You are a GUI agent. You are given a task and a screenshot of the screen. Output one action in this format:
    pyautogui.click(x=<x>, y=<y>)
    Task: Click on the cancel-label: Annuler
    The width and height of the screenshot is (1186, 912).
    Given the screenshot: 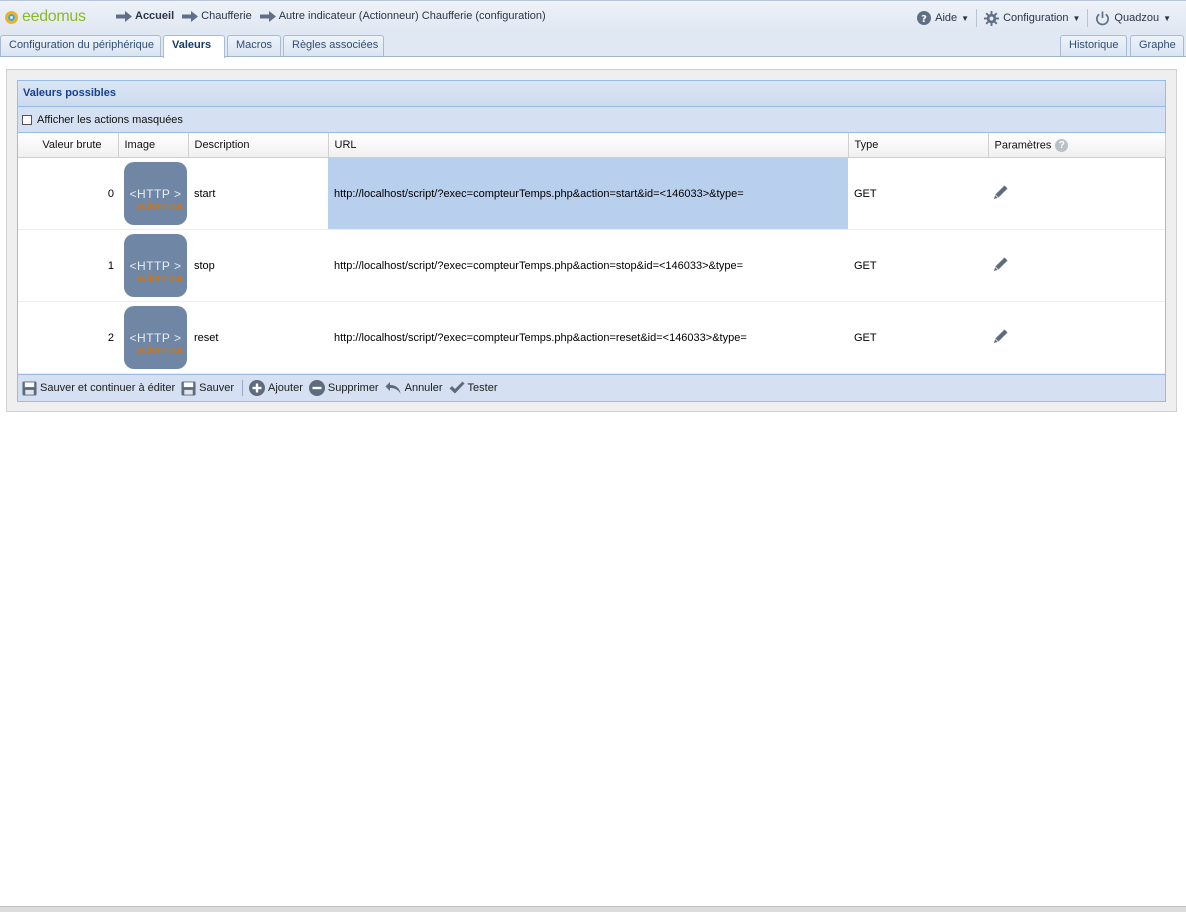 What is the action you would take?
    pyautogui.click(x=423, y=388)
    